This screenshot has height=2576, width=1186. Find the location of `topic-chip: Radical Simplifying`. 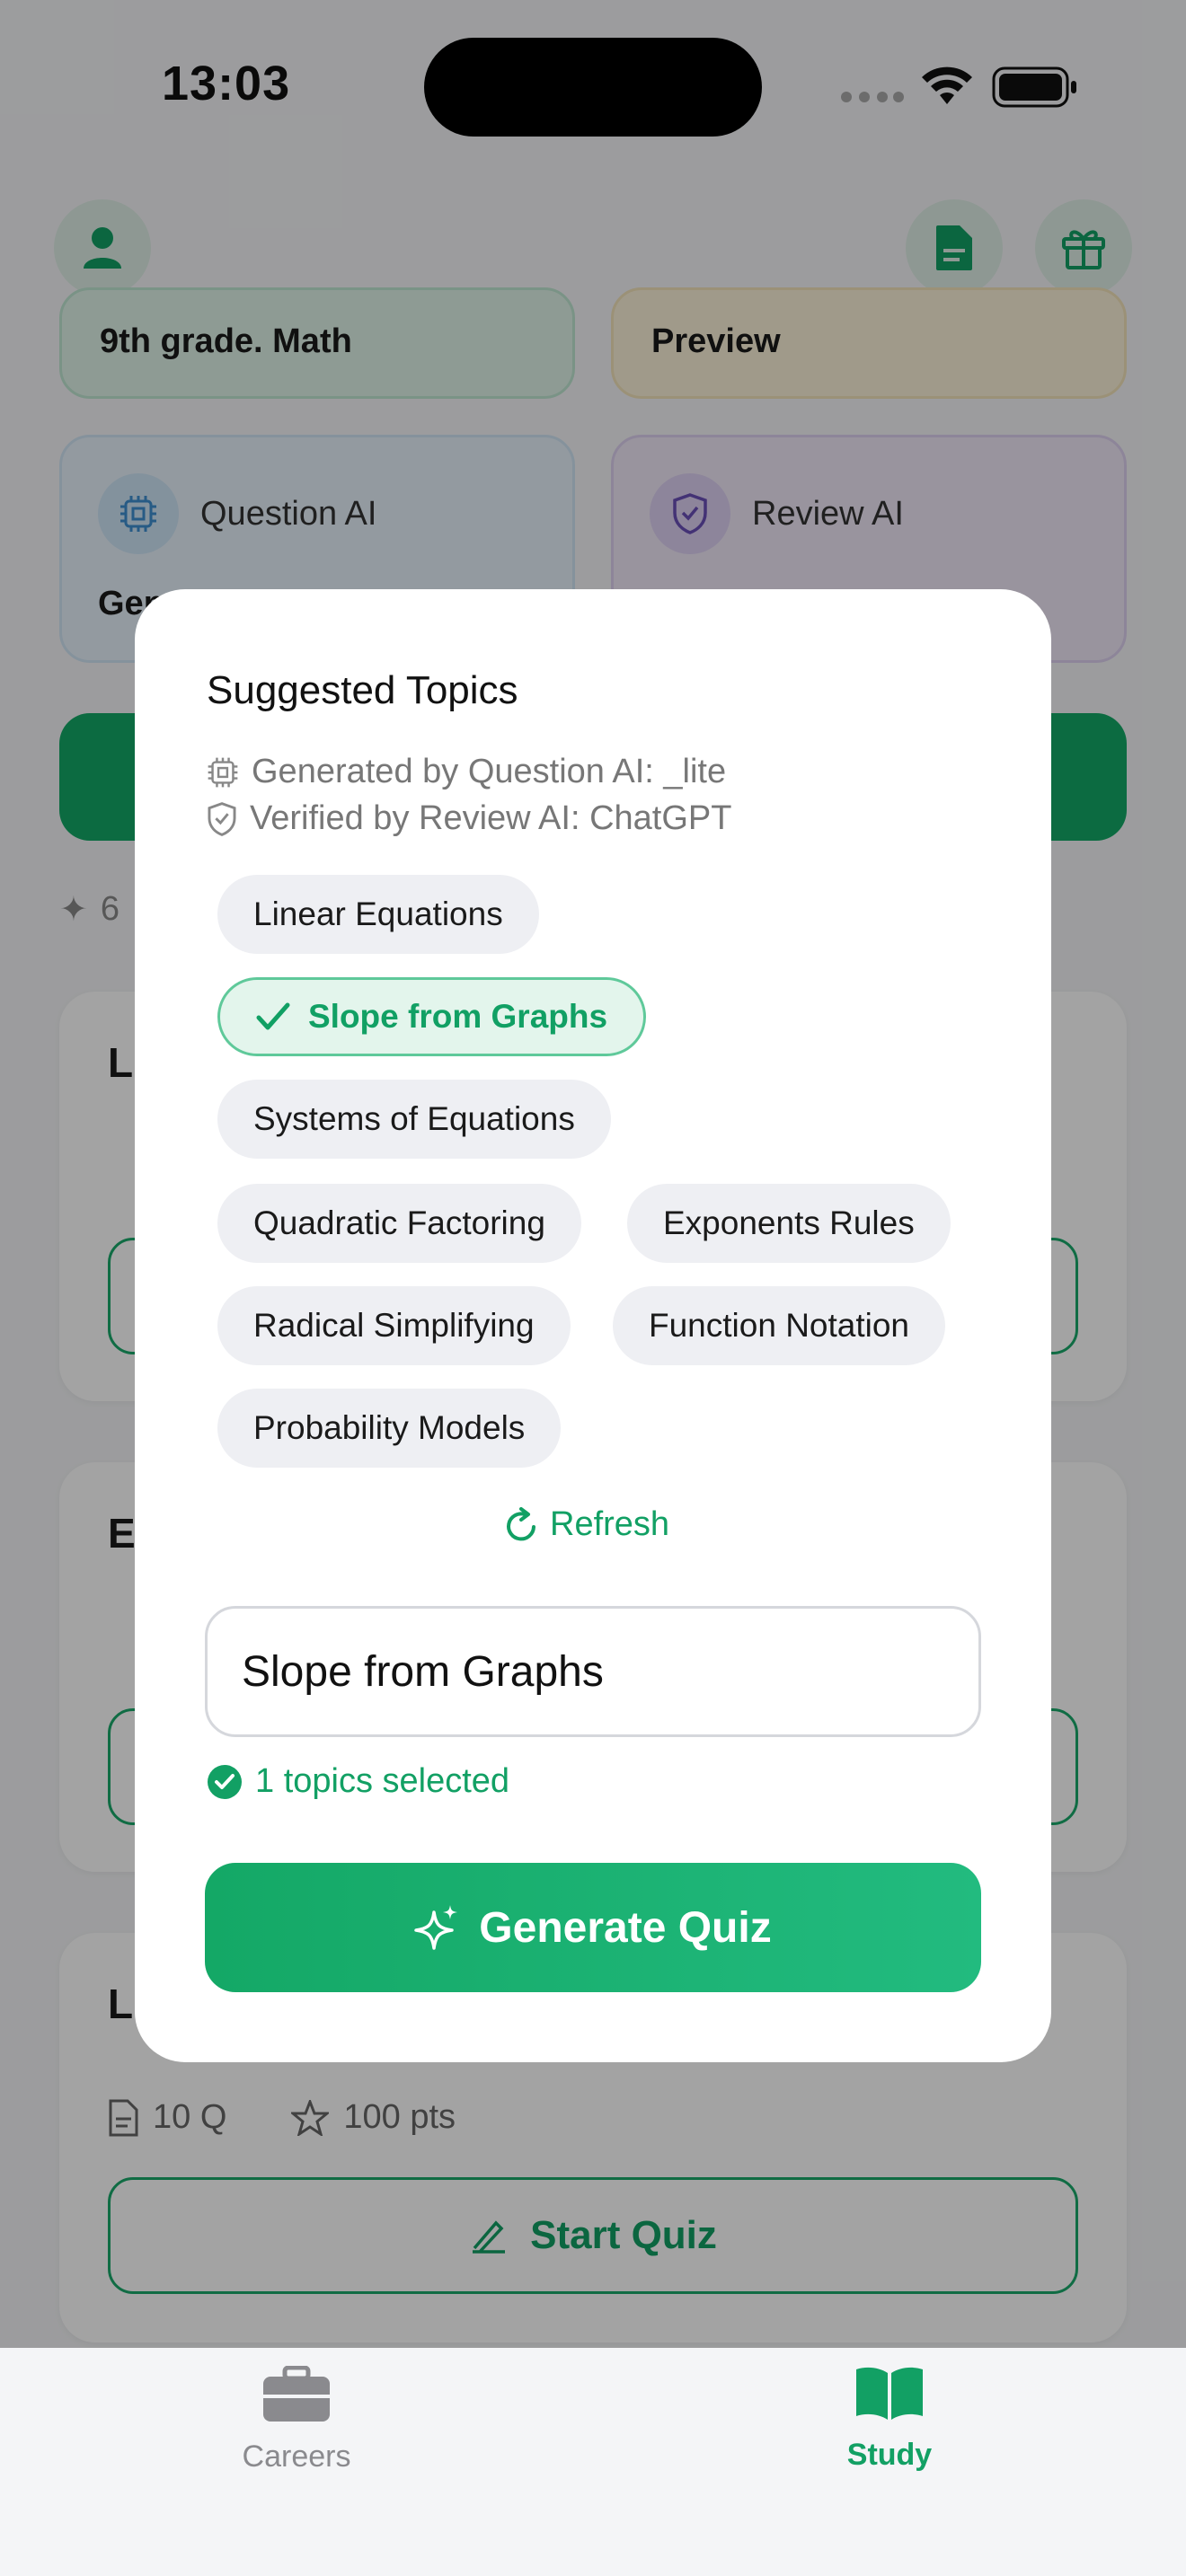

topic-chip: Radical Simplifying is located at coordinates (394, 1325).